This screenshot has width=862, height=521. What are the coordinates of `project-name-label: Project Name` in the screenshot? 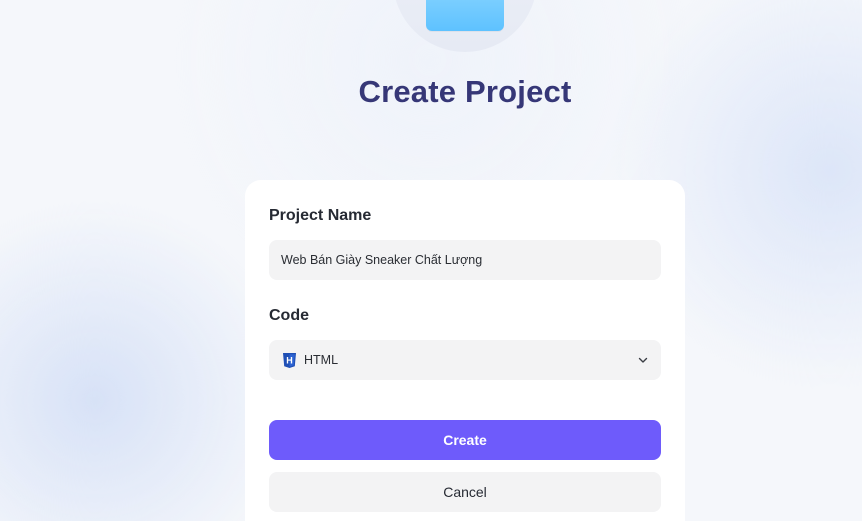 It's located at (320, 215).